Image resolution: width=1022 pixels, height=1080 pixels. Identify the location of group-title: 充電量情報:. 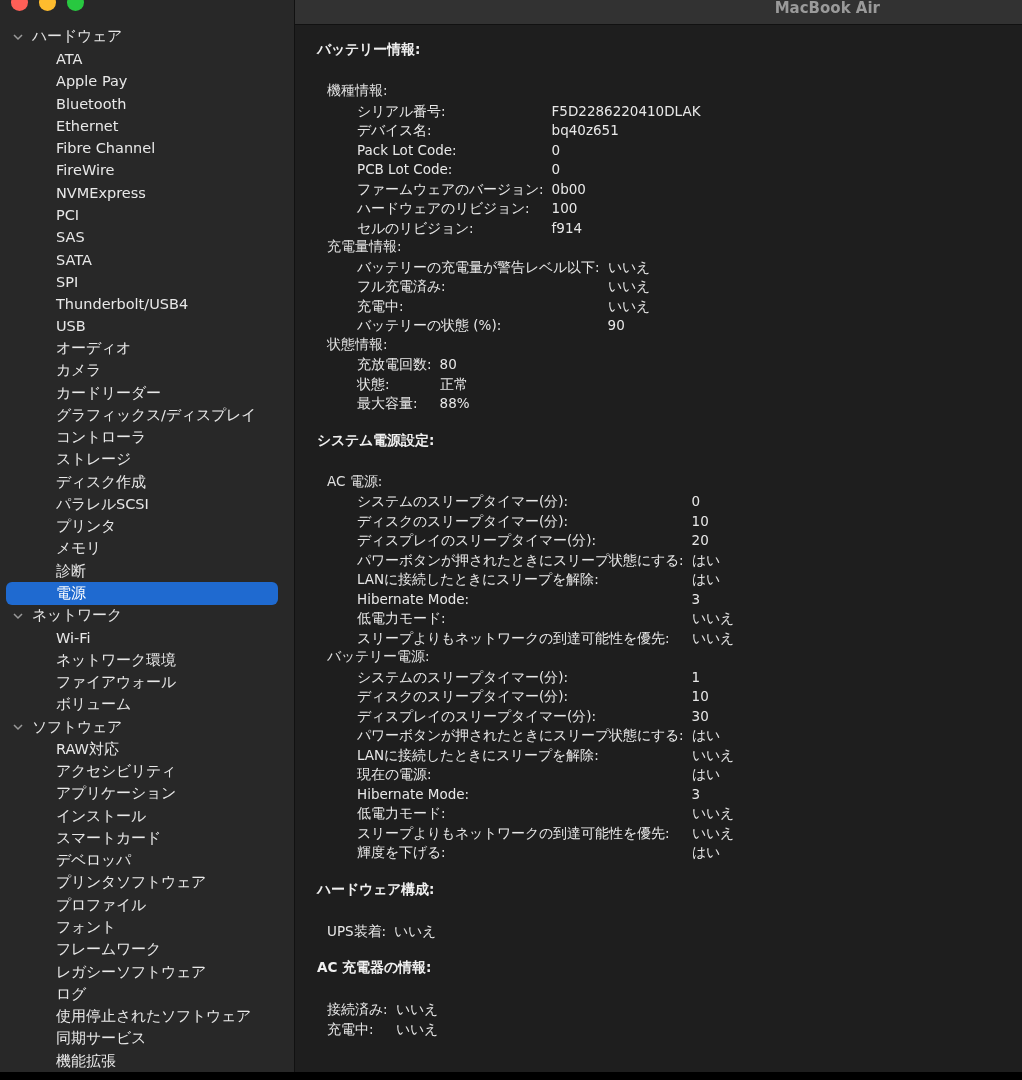
(364, 247).